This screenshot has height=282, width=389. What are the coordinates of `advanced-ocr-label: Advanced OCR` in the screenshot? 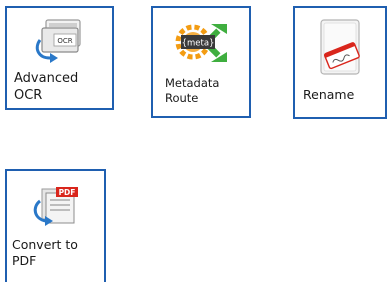 It's located at (46, 87).